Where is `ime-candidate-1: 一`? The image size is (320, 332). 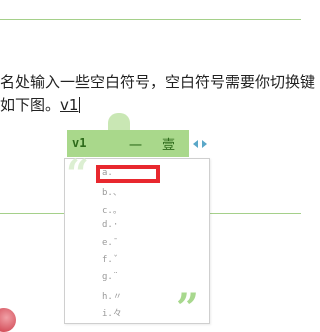
ime-candidate-1: 一 is located at coordinates (135, 144).